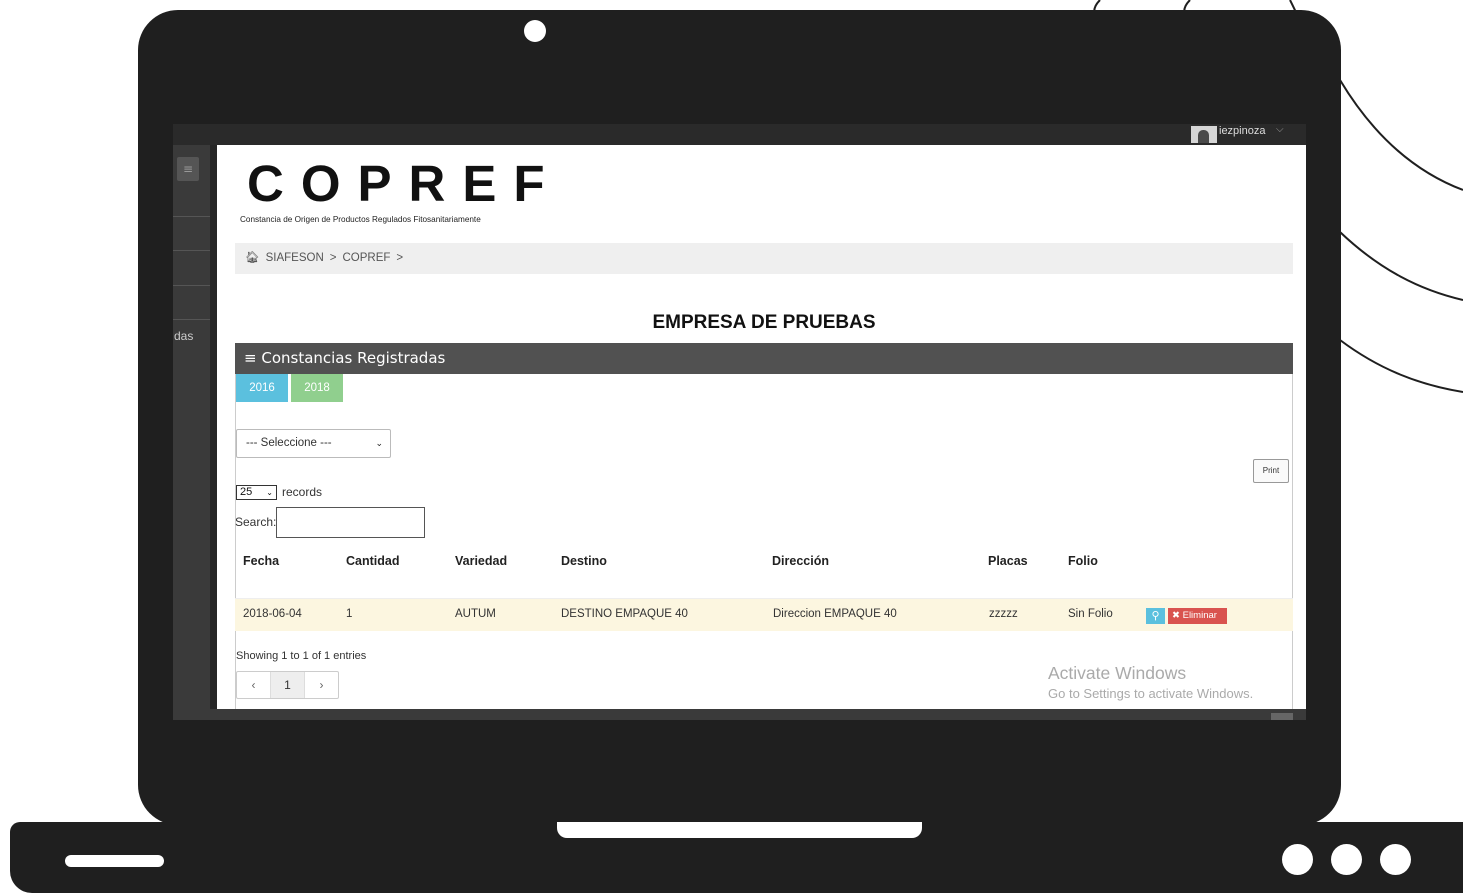 Image resolution: width=1463 pixels, height=893 pixels. I want to click on print-button: Print, so click(1271, 471).